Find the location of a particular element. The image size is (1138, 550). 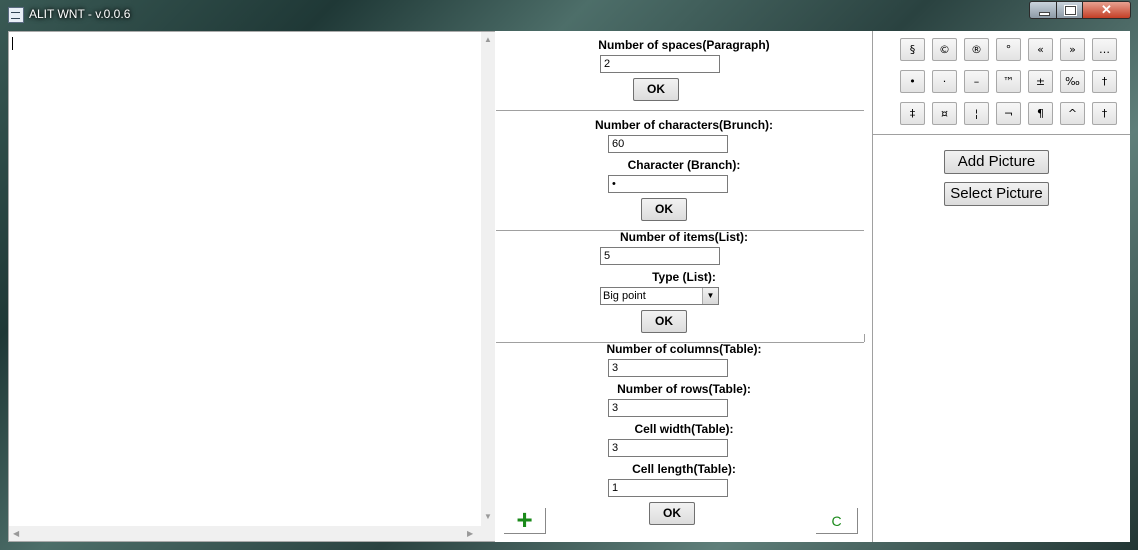

symbol-button: © is located at coordinates (944, 49).